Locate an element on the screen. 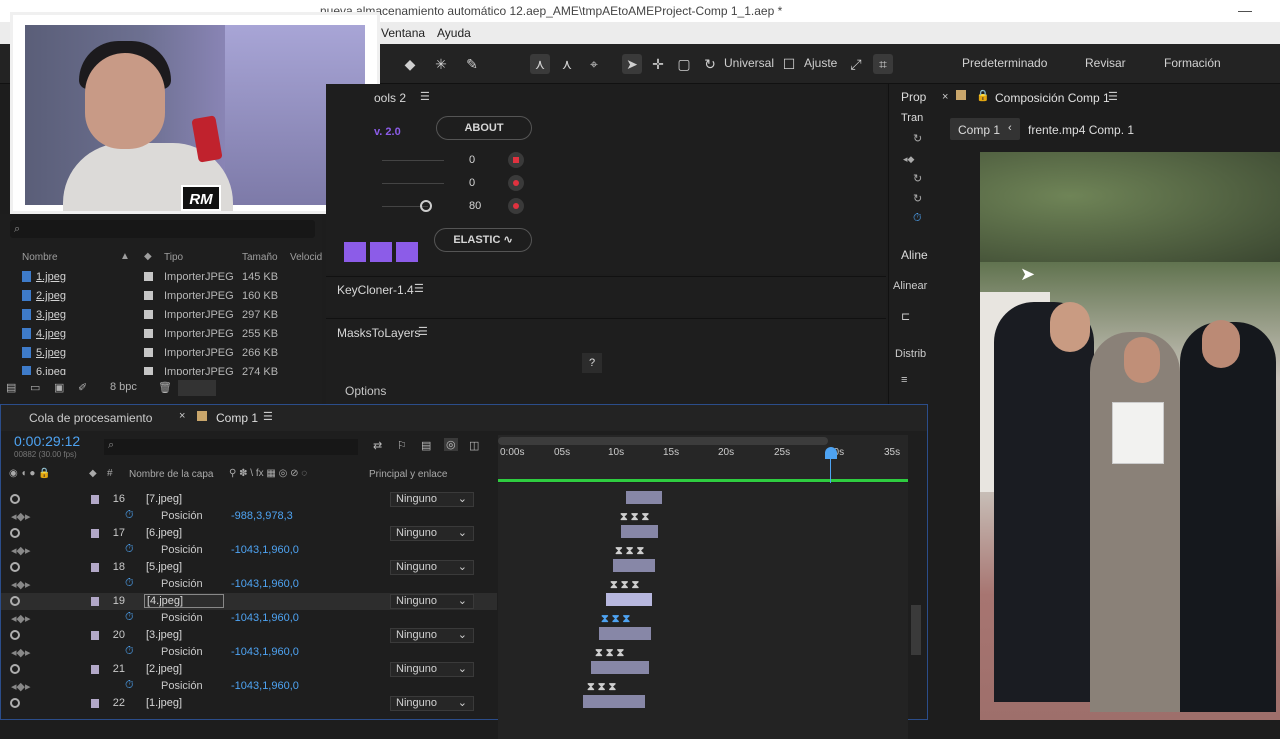 The height and width of the screenshot is (739, 1280). keyframe-icon: ◂◆ is located at coordinates (908, 159).